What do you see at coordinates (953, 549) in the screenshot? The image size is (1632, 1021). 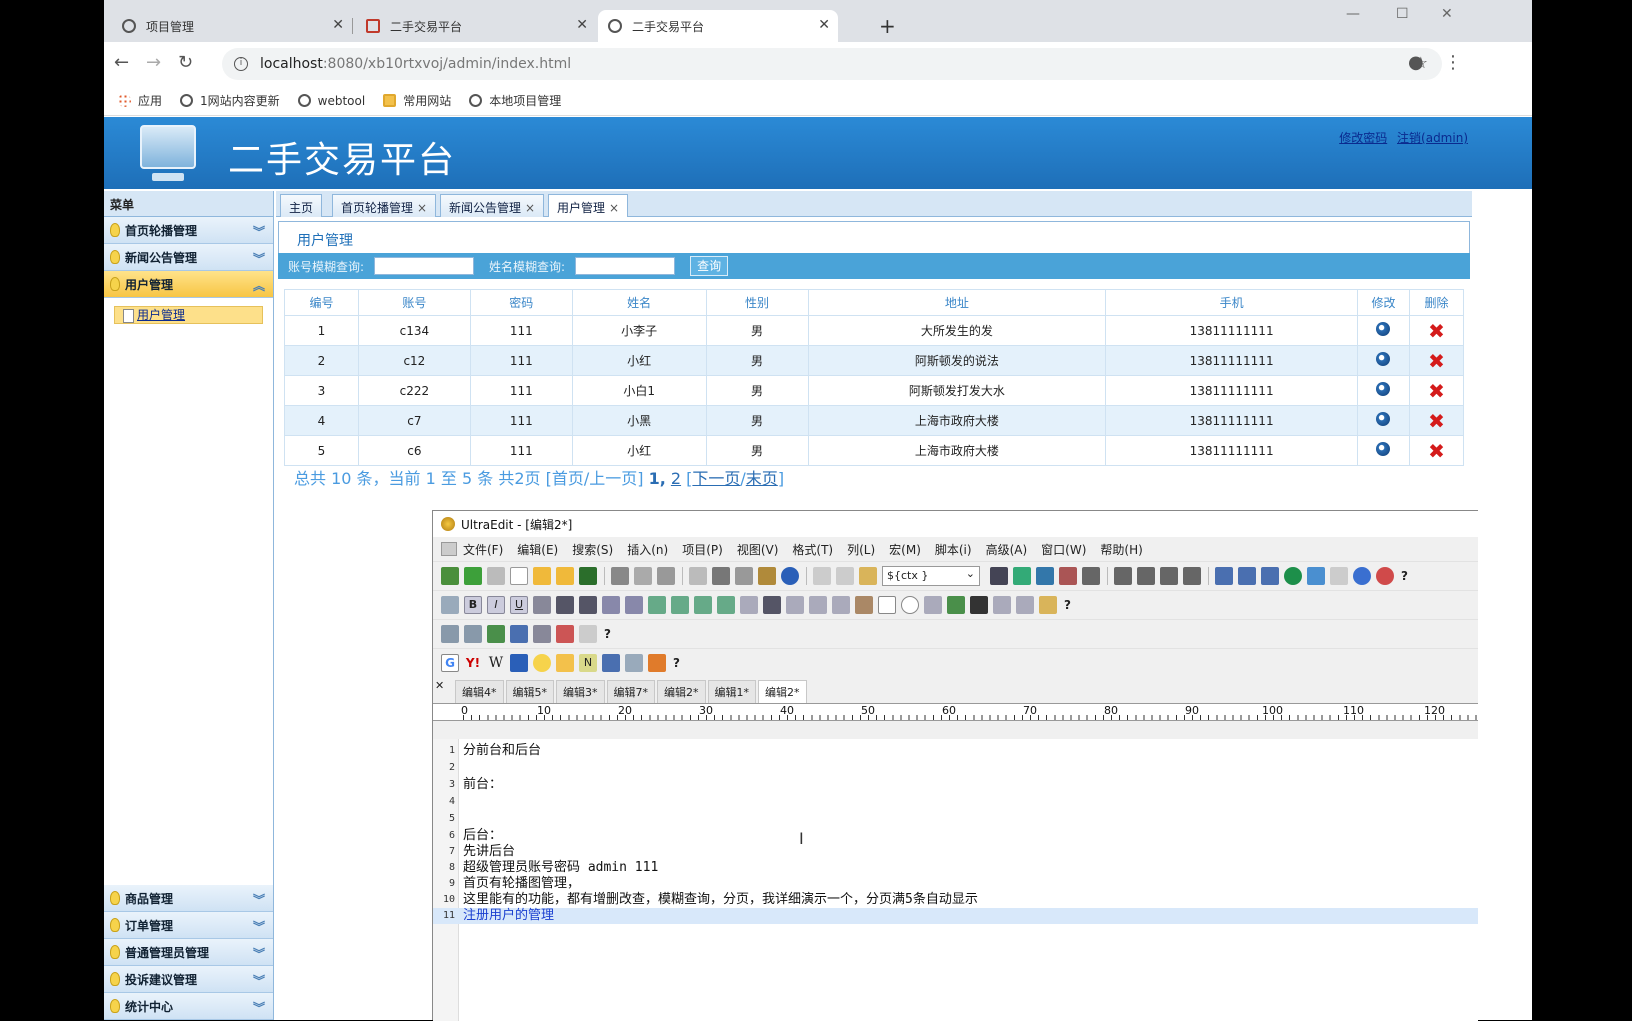 I see `menu-script: 脚本(i)` at bounding box center [953, 549].